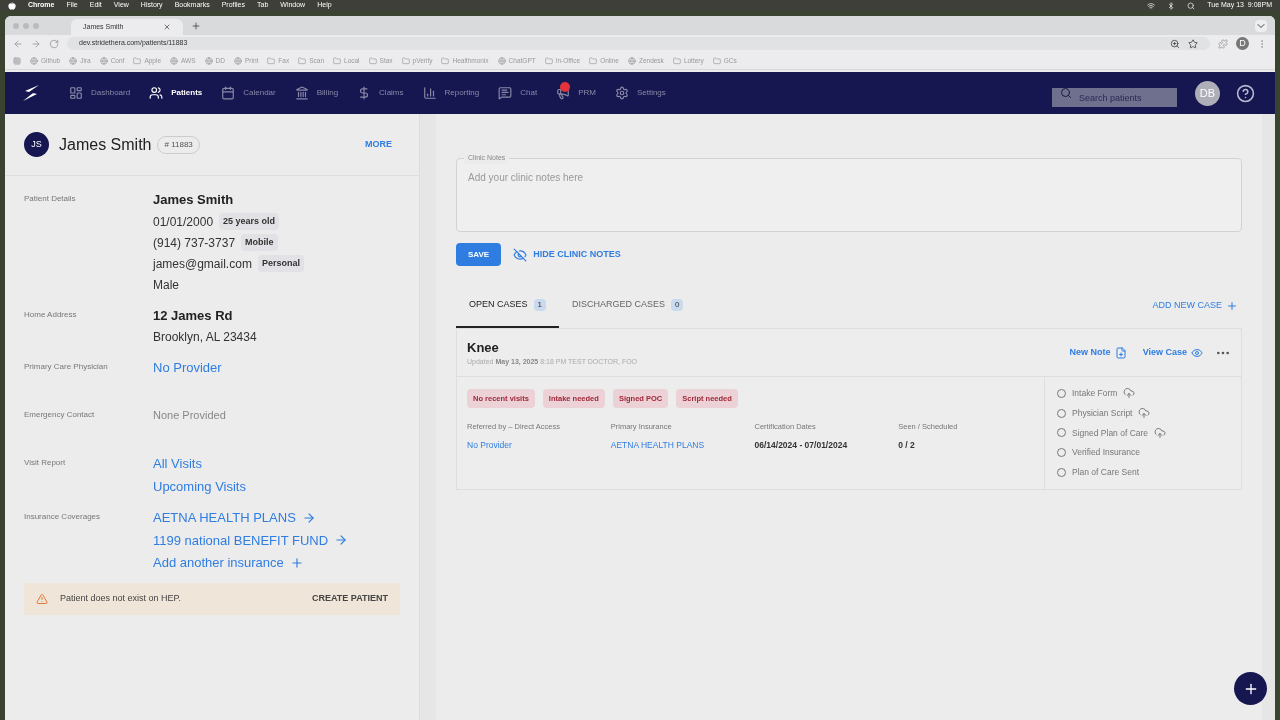 This screenshot has height=720, width=1280. I want to click on save-button: SAVE, so click(479, 254).